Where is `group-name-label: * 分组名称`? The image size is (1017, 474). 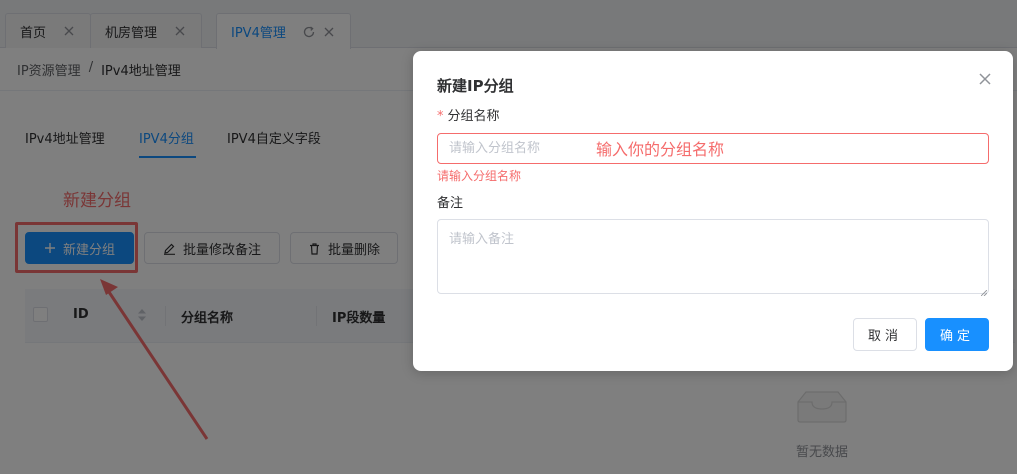 group-name-label: * 分组名称 is located at coordinates (468, 116).